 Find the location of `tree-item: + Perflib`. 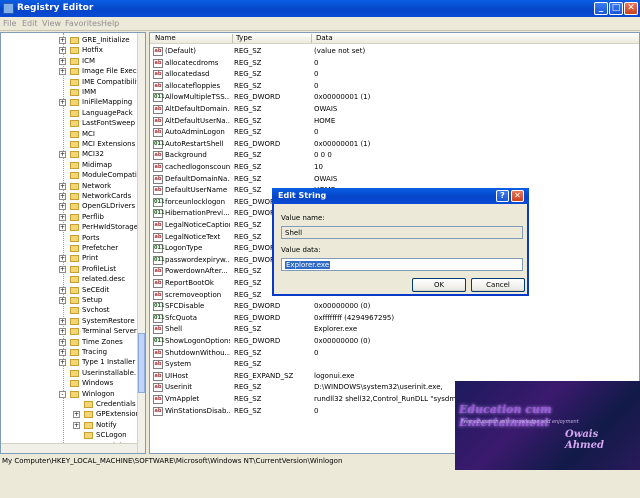

tree-item: + Perflib is located at coordinates (71, 218).